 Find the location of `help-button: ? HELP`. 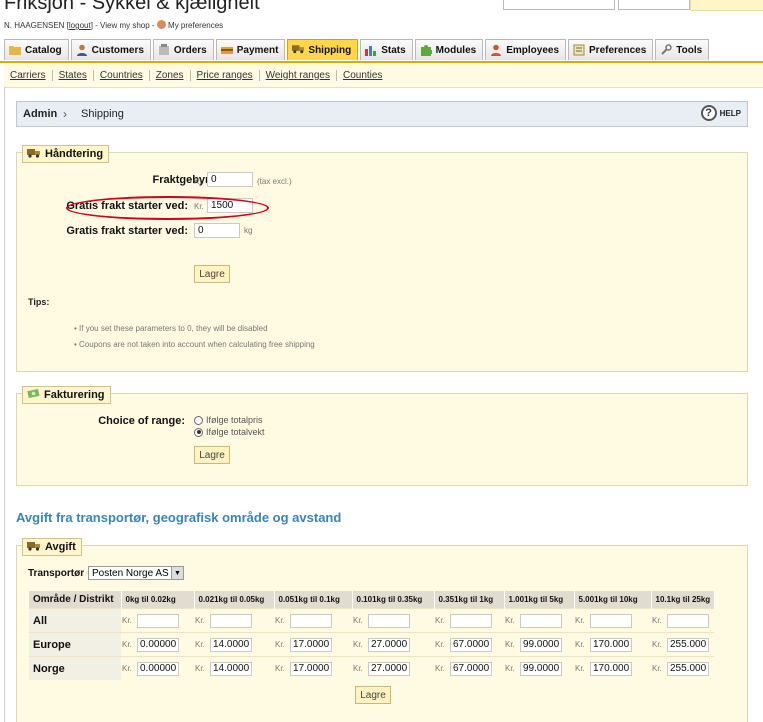

help-button: ? HELP is located at coordinates (720, 113).